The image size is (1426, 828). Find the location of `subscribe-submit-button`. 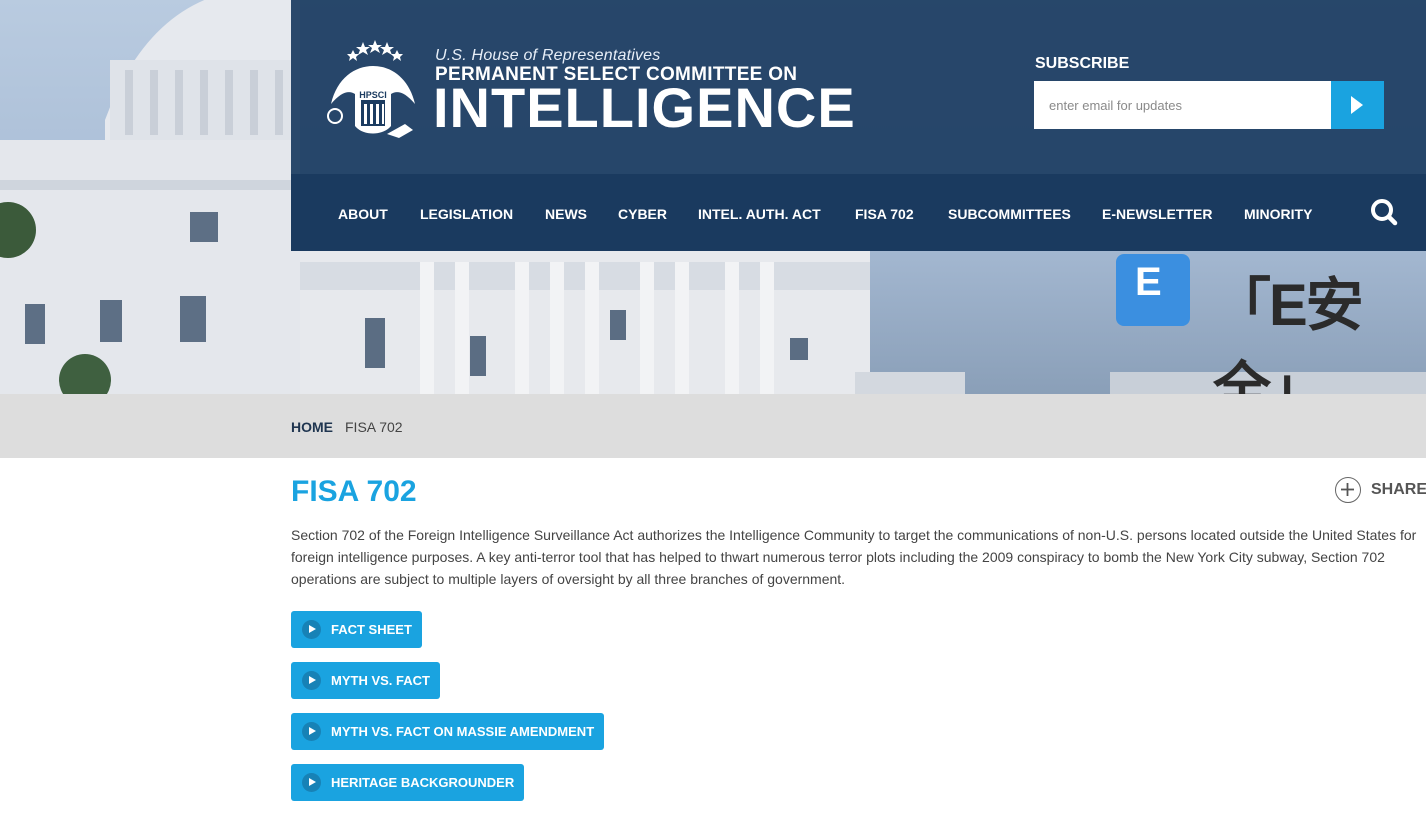

subscribe-submit-button is located at coordinates (1357, 105).